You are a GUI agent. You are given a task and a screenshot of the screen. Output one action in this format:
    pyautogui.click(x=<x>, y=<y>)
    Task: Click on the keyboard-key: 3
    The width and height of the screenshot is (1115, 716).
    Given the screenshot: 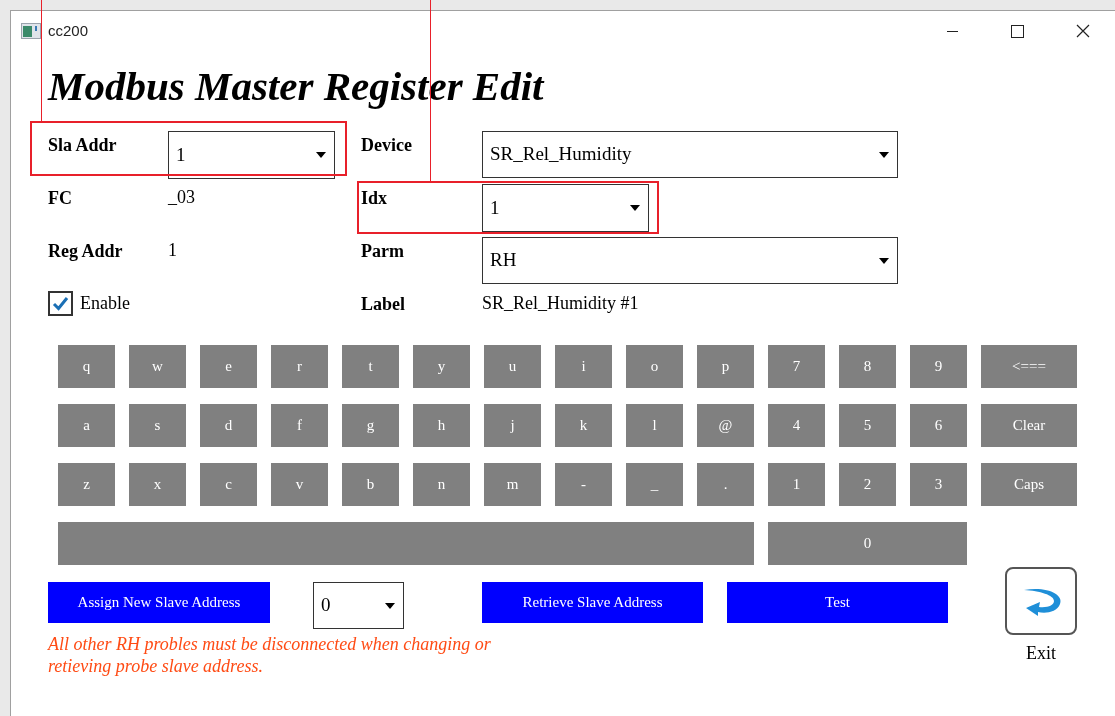 What is the action you would take?
    pyautogui.click(x=938, y=484)
    